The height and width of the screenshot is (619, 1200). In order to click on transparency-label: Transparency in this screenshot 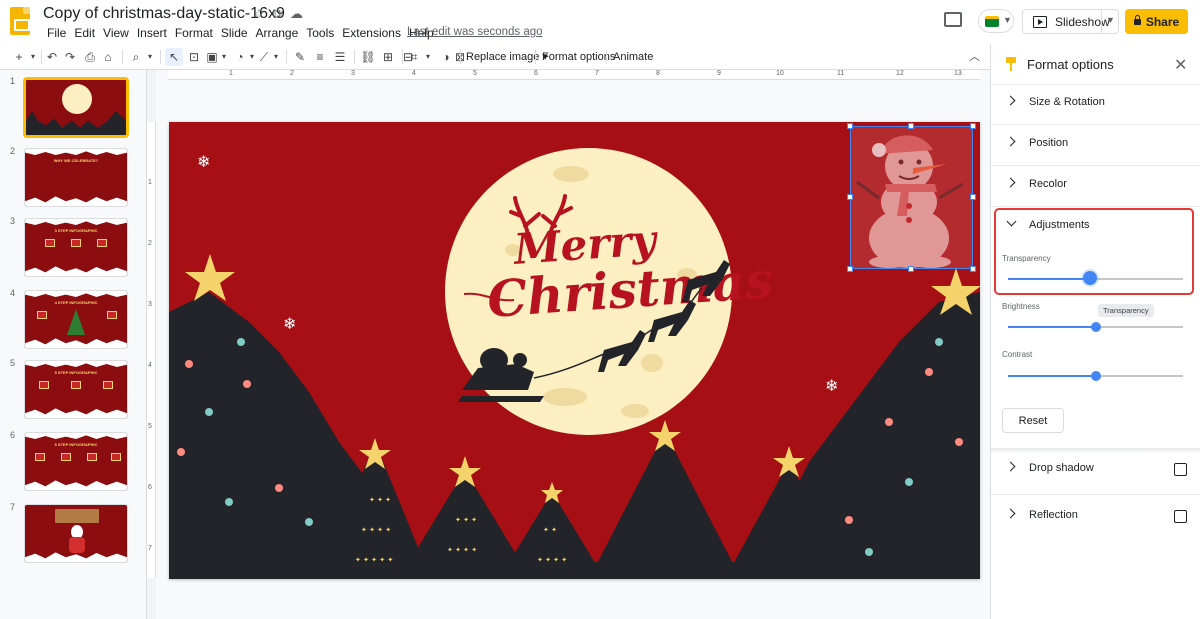, I will do `click(1026, 258)`.